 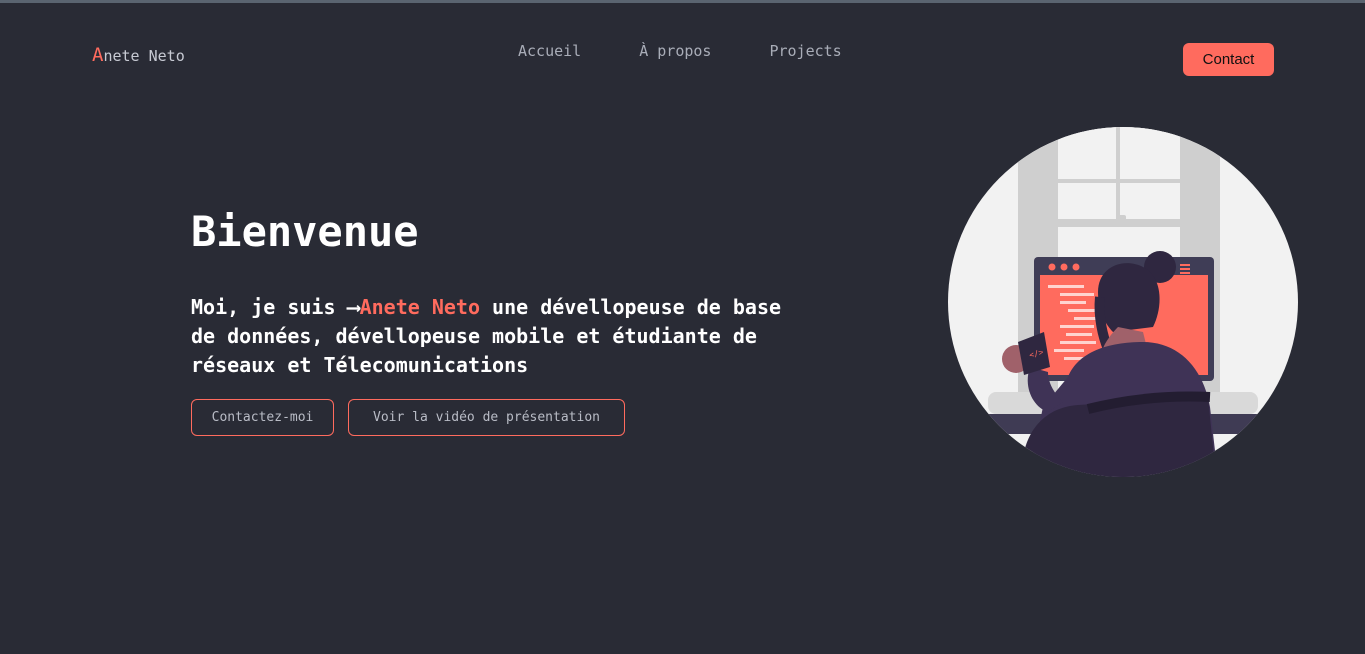 What do you see at coordinates (486, 417) in the screenshot?
I see `watch-video-button: Voir la vidéo de présentation` at bounding box center [486, 417].